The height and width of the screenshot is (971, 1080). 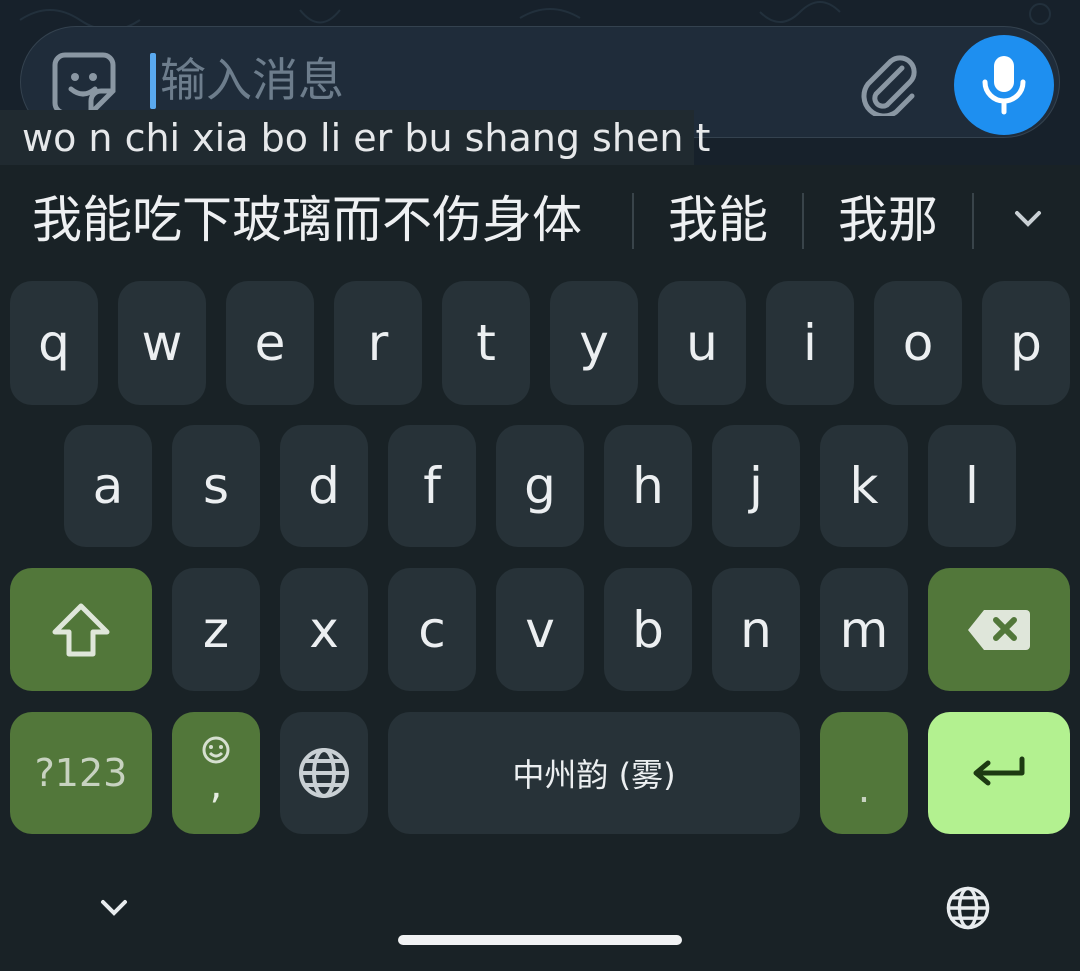 What do you see at coordinates (153, 81) in the screenshot?
I see `text-cursor` at bounding box center [153, 81].